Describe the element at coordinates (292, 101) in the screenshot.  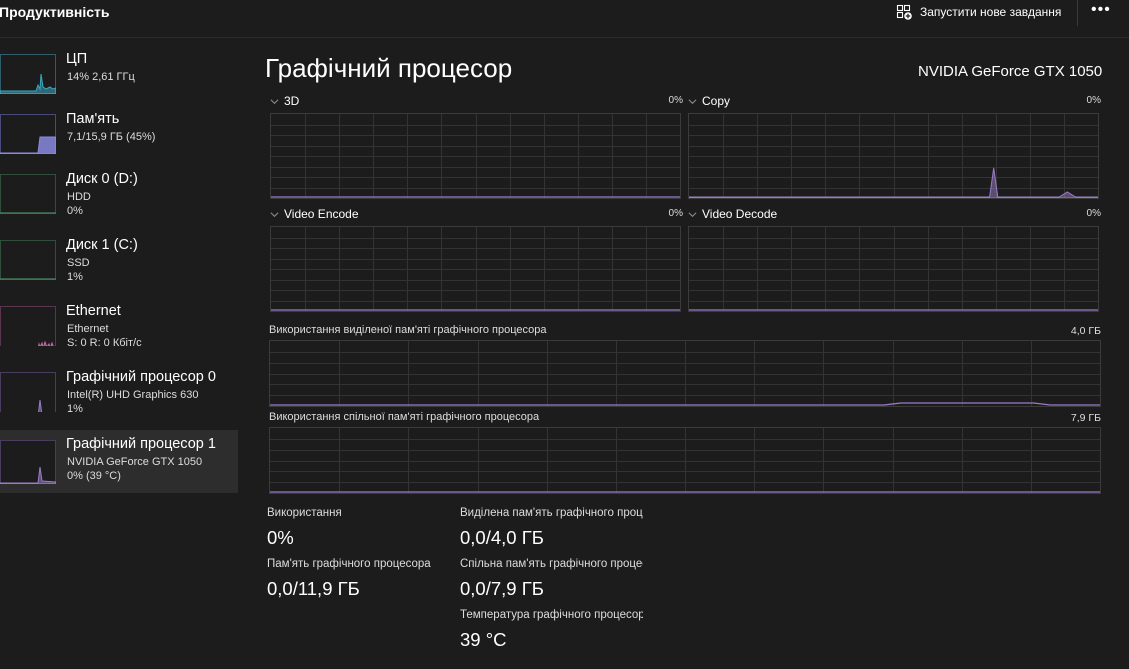
I see `engine-name: 3D` at that location.